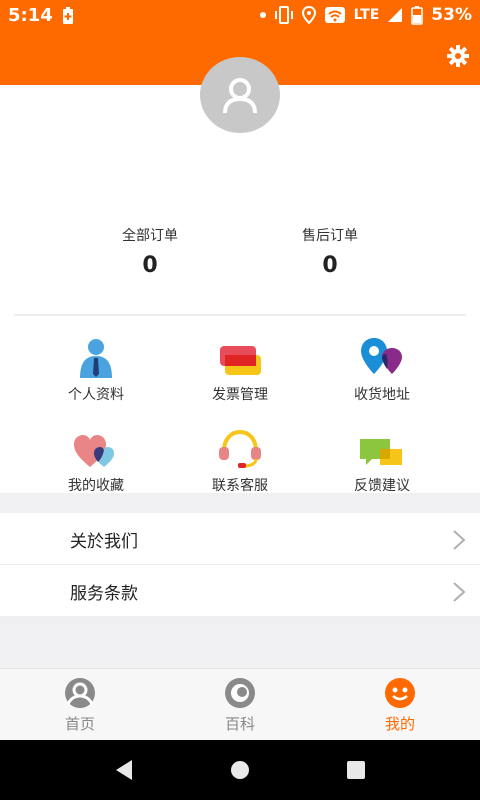  Describe the element at coordinates (308, 15) in the screenshot. I see `location-icon` at that location.